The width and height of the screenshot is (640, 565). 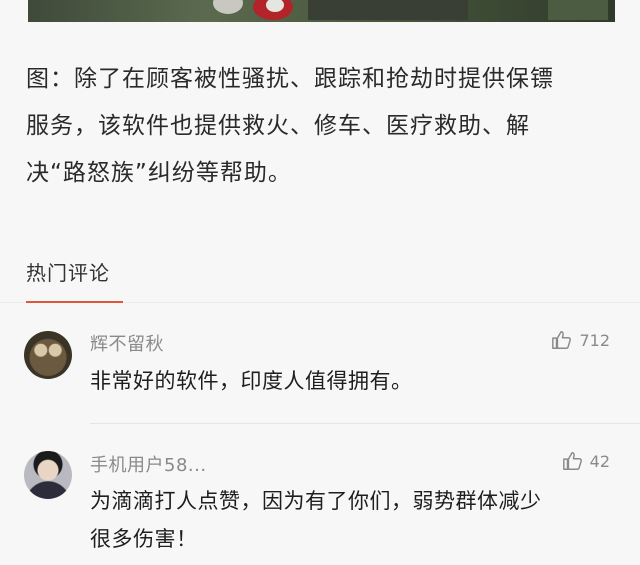 What do you see at coordinates (290, 79) in the screenshot?
I see `caption-line: 图：除了在顾客被性骚扰、跟踪和抢劫时提供保镖` at bounding box center [290, 79].